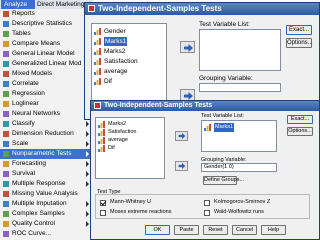 The width and height of the screenshot is (320, 240). I want to click on analyze-menu-title: Analyze, so click(18, 4).